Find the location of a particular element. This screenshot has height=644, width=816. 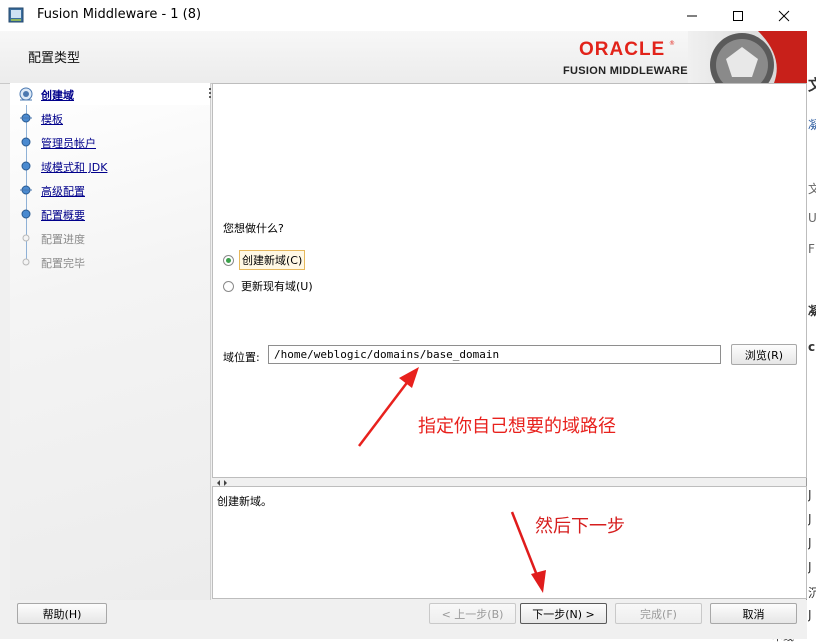

page-header: 配置类型 ORACLE ® FUSION MIDDLEWARE is located at coordinates (403, 57).